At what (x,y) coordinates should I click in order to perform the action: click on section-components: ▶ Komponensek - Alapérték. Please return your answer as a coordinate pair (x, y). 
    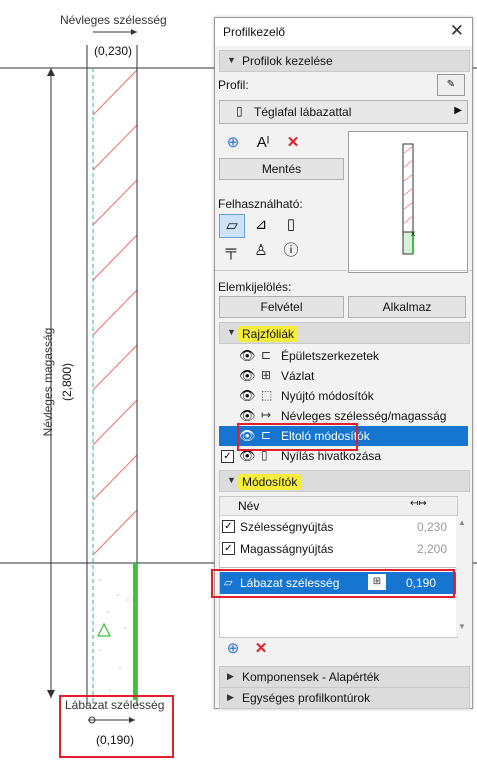
    Looking at the image, I should click on (344, 677).